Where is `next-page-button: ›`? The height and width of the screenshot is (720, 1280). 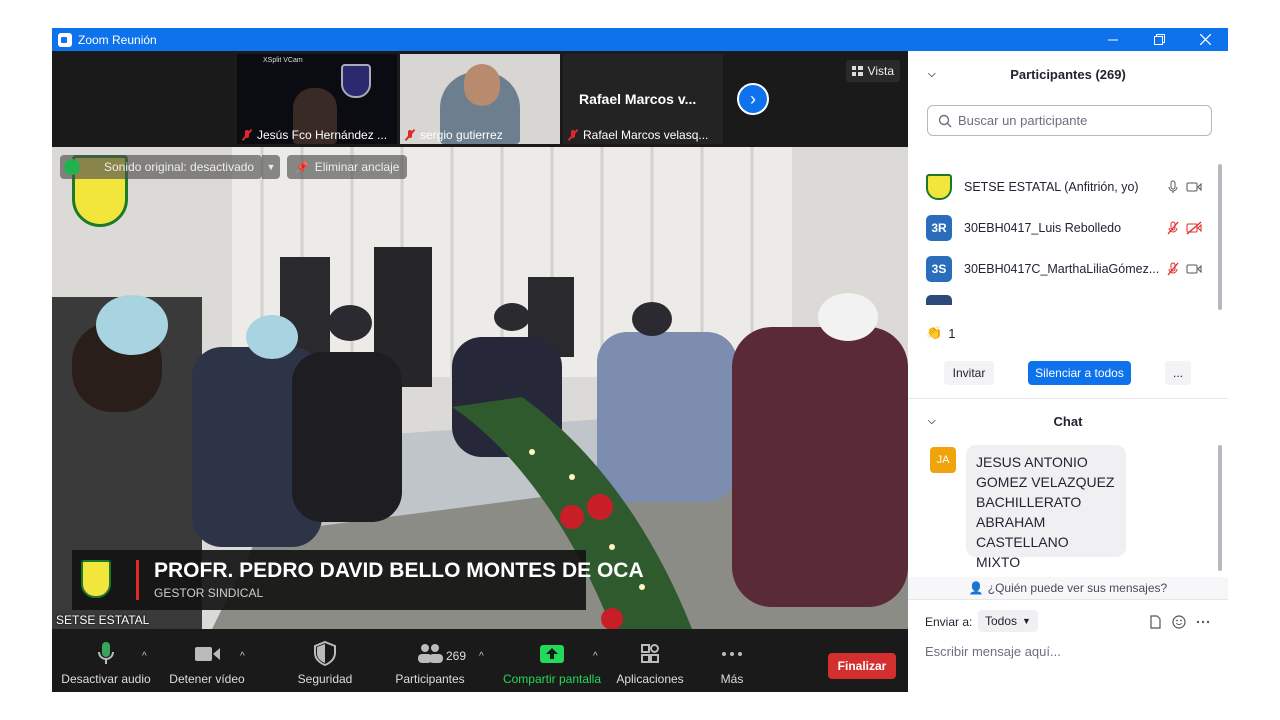
next-page-button: › is located at coordinates (753, 99).